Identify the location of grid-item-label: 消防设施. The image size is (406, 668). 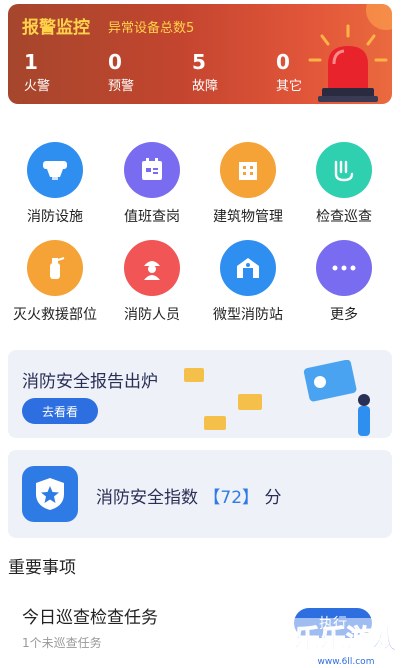
(55, 217).